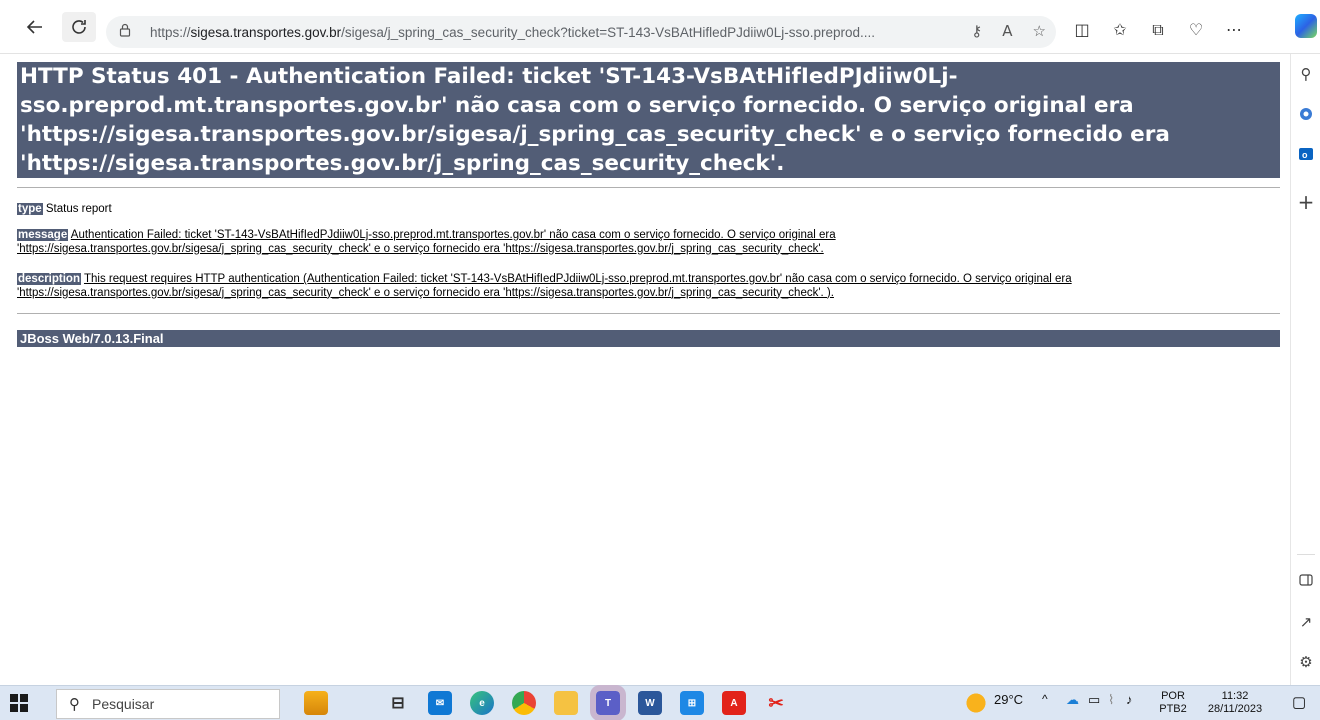  What do you see at coordinates (1008, 699) in the screenshot?
I see `temperature: 29°C` at bounding box center [1008, 699].